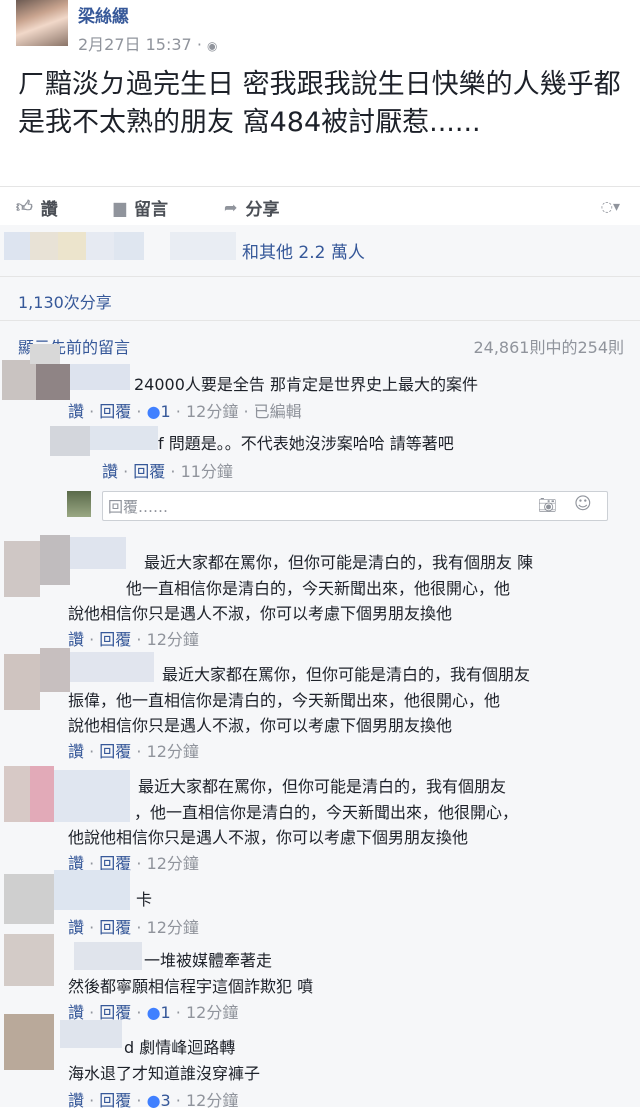  I want to click on share-arrow-icon: ➦, so click(231, 207).